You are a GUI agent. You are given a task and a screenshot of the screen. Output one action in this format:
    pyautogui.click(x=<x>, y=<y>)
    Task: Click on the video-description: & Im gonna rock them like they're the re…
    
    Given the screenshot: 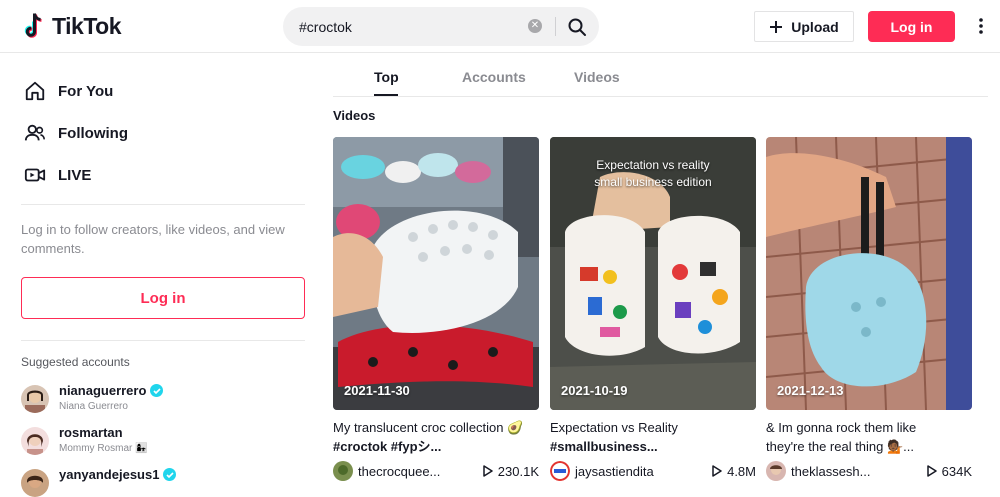 What is the action you would take?
    pyautogui.click(x=871, y=437)
    